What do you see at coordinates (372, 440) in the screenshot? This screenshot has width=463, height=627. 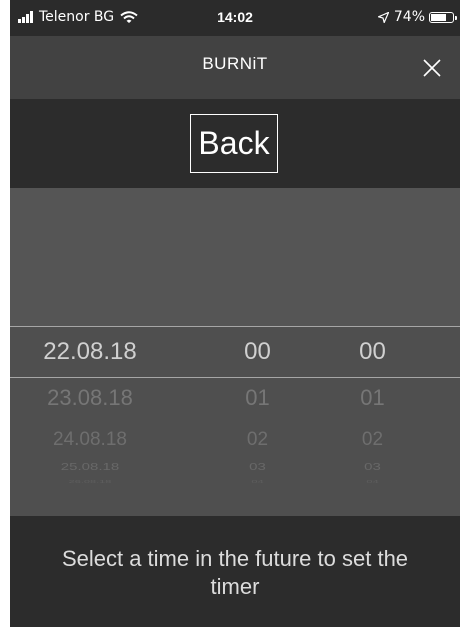 I see `picker-minute: 02` at bounding box center [372, 440].